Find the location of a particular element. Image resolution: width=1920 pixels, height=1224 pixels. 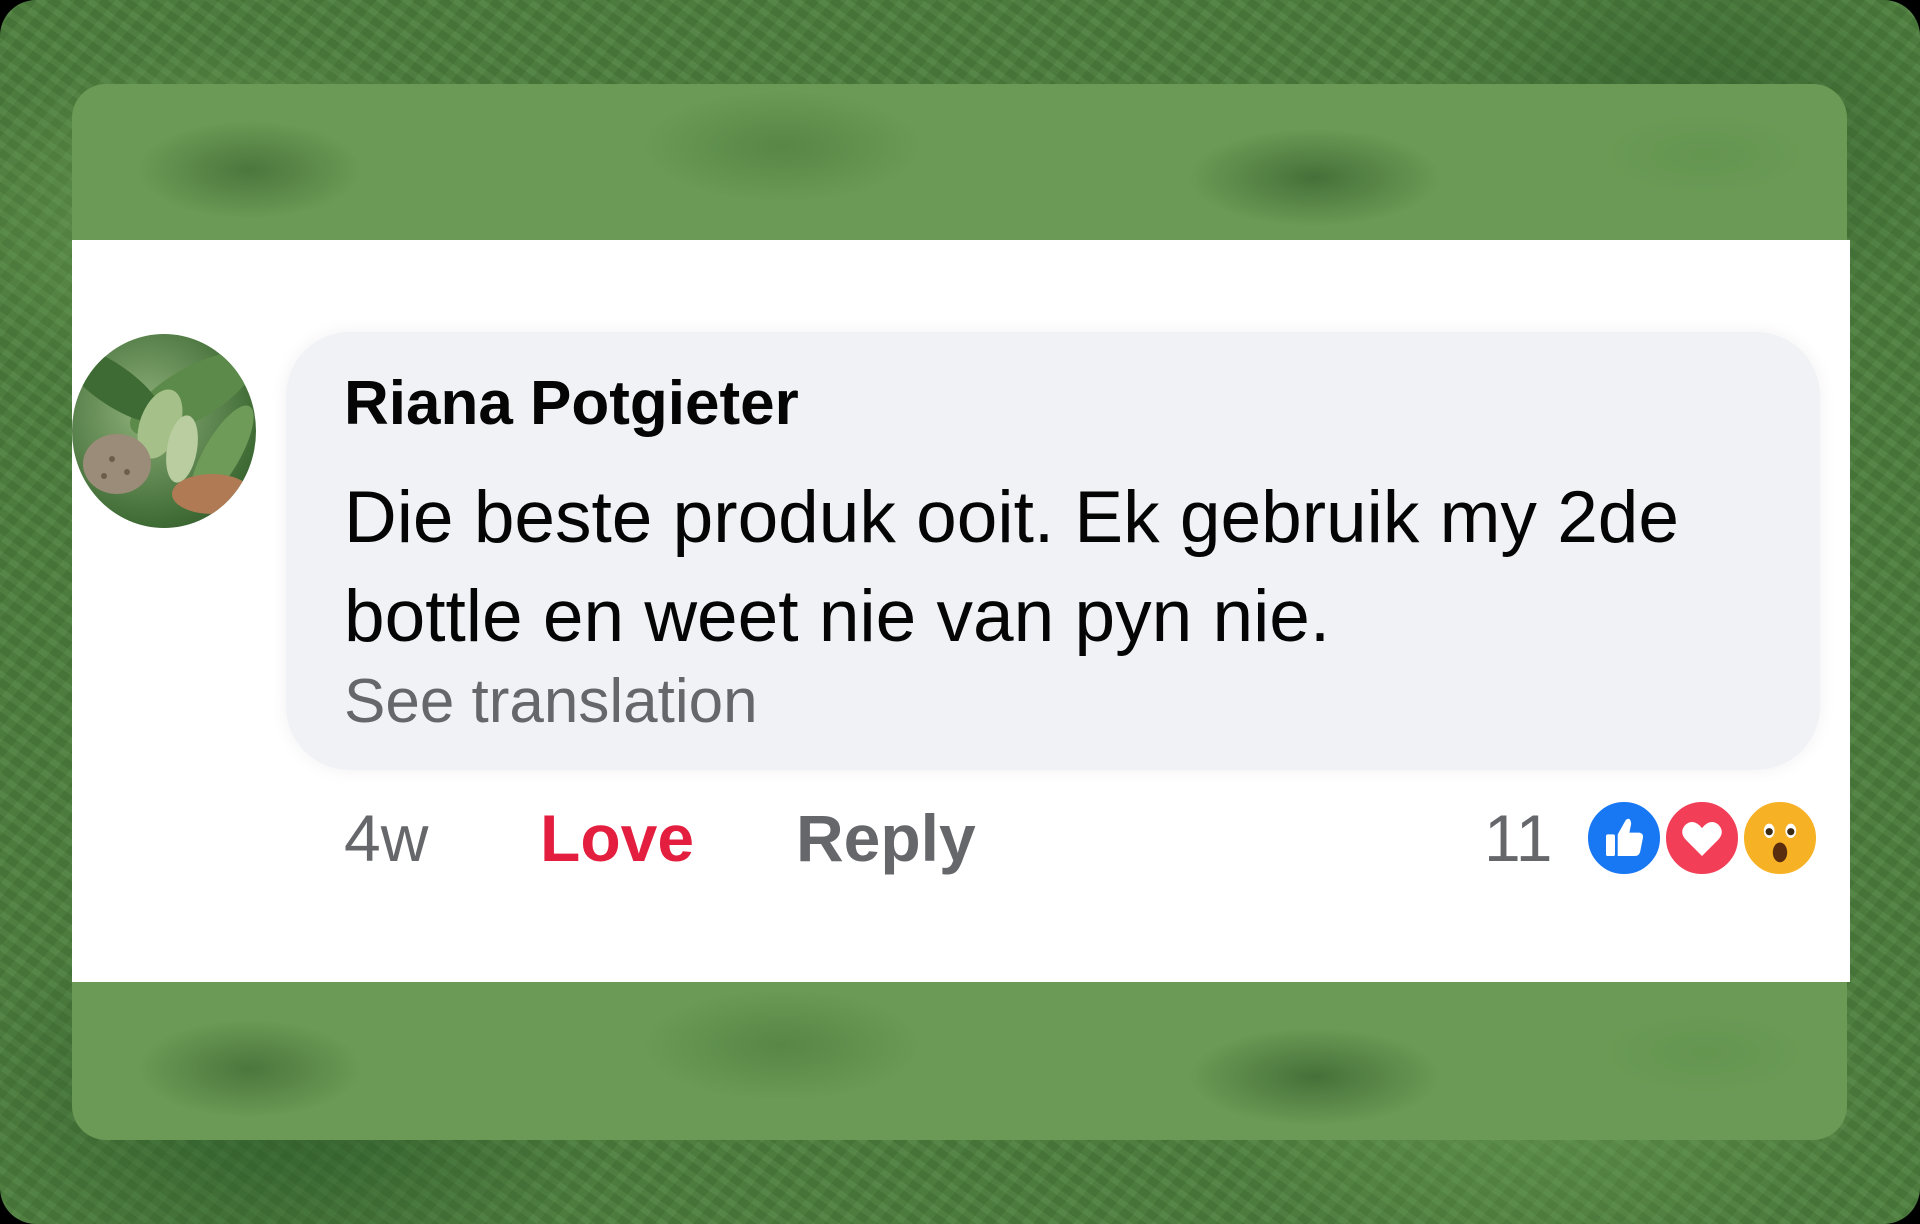

love-button: Love is located at coordinates (617, 845).